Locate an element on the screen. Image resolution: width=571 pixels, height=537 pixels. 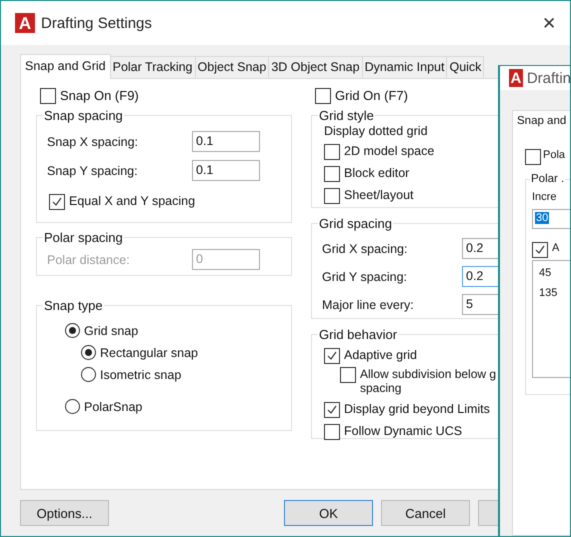
checkbox-label: Adaptive grid is located at coordinates (380, 355).